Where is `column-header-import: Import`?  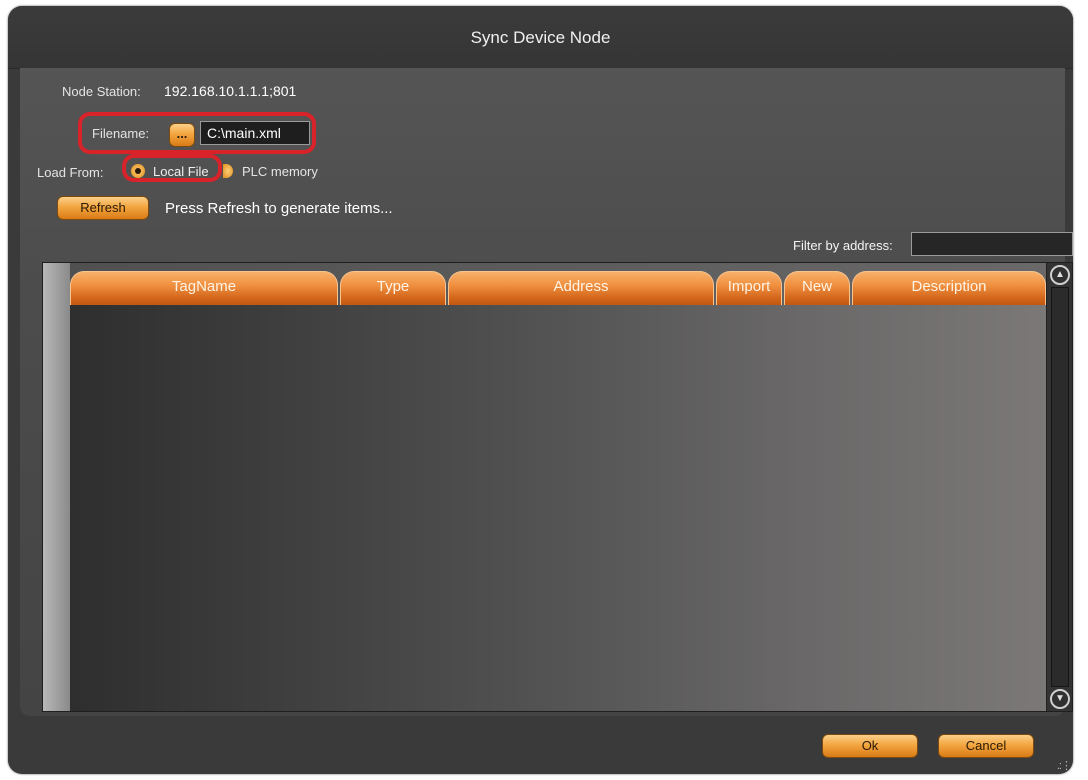 column-header-import: Import is located at coordinates (749, 288).